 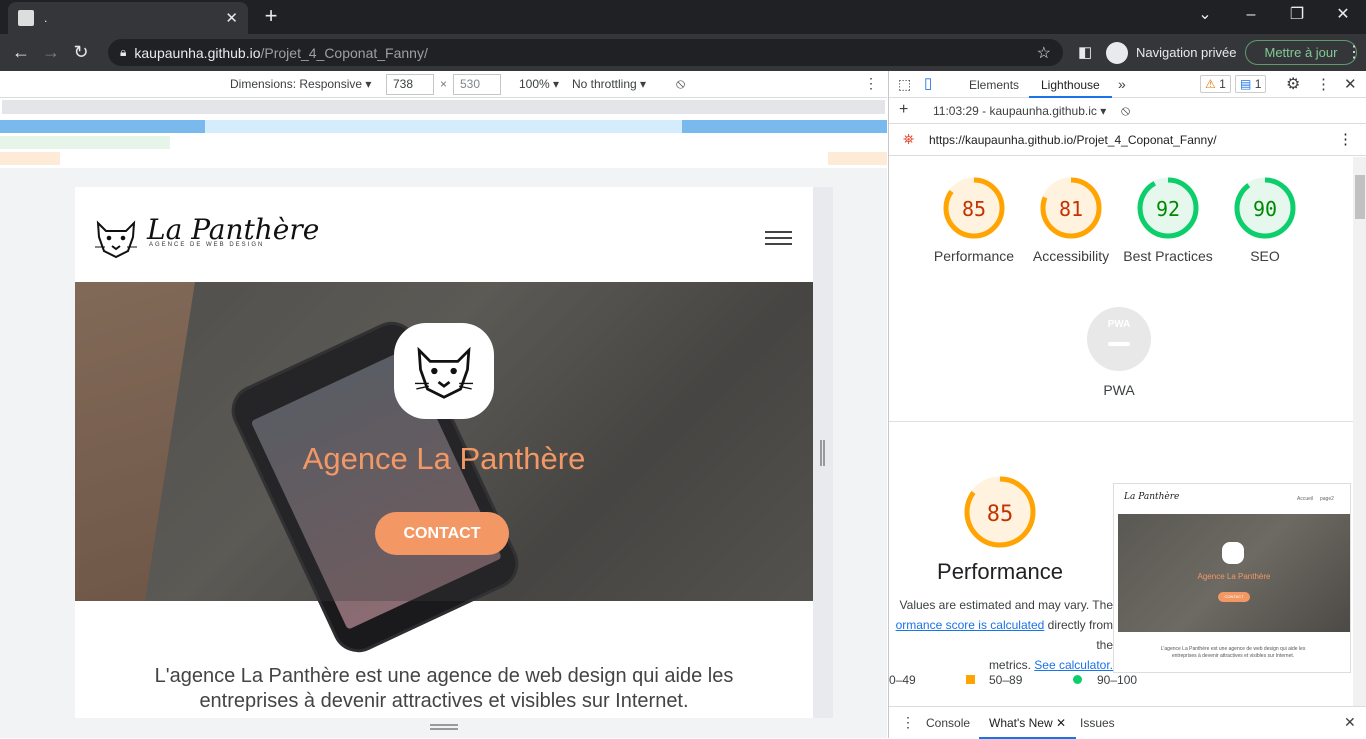 What do you see at coordinates (1071, 256) in the screenshot?
I see `score-label: Accessibility` at bounding box center [1071, 256].